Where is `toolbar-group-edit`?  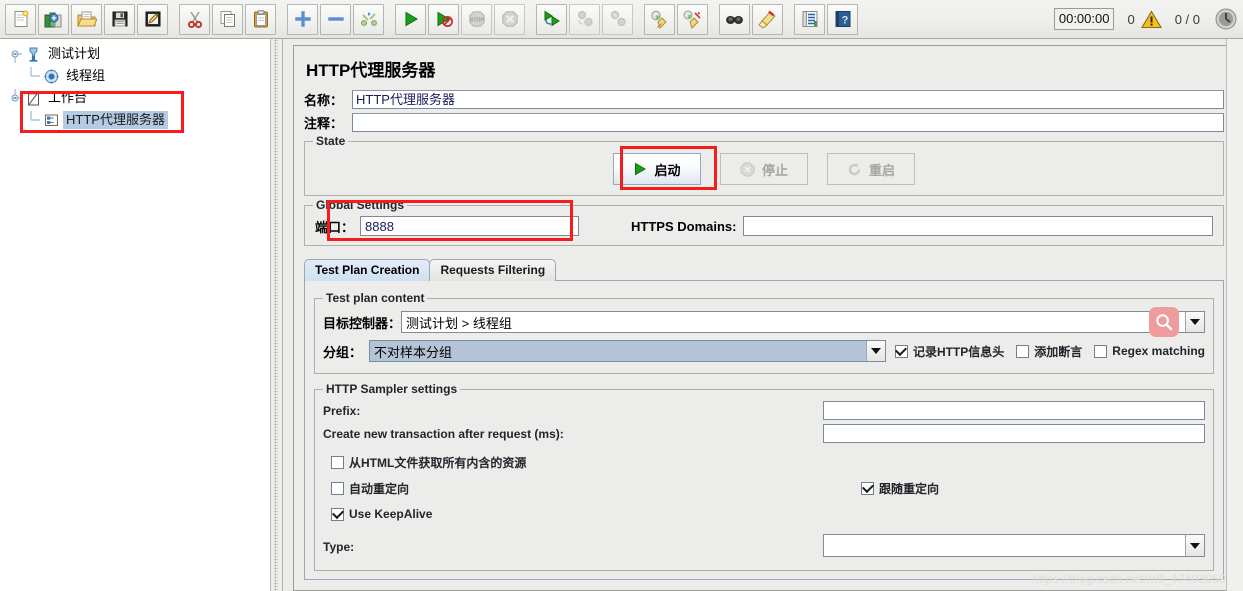 toolbar-group-edit is located at coordinates (227, 19).